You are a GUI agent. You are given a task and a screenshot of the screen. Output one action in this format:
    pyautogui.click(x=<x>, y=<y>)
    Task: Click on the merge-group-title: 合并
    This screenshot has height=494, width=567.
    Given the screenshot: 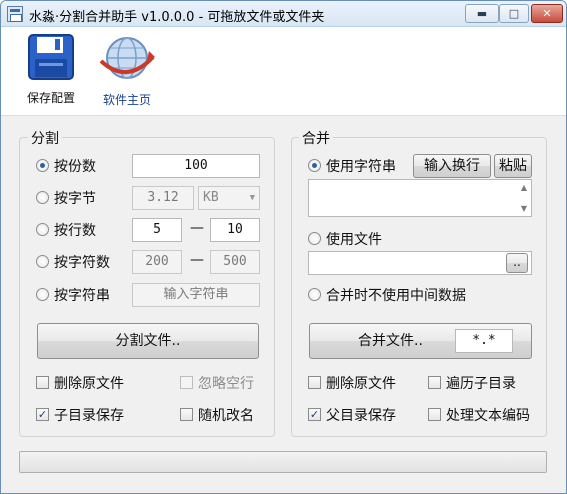 What is the action you would take?
    pyautogui.click(x=316, y=138)
    